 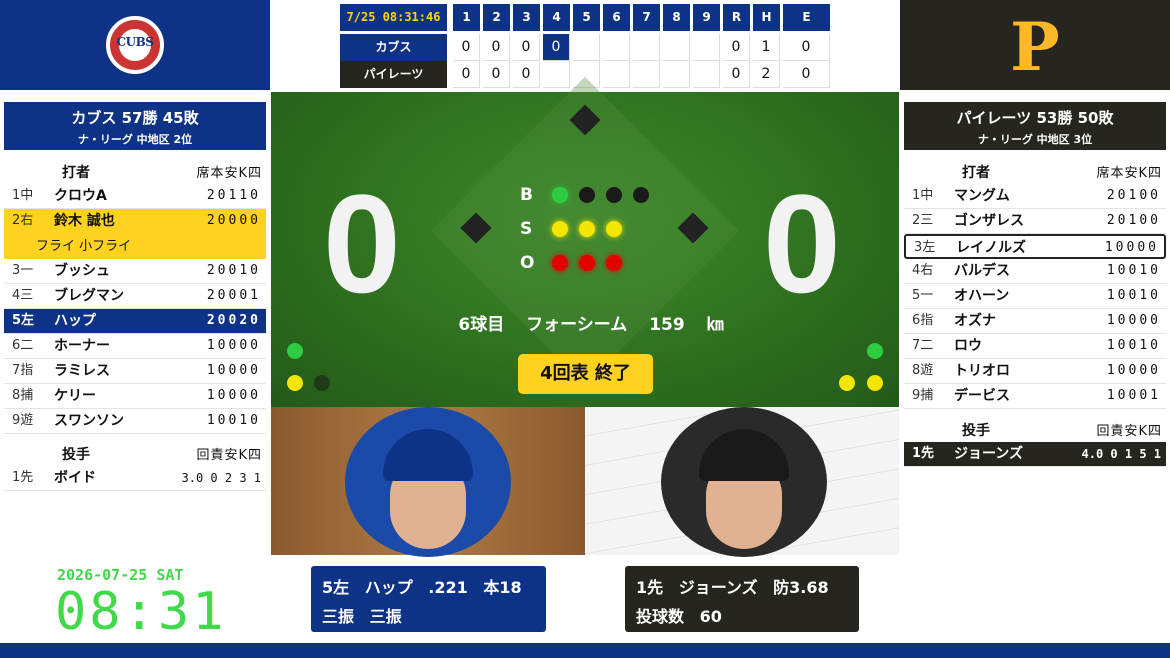 I want to click on lineup-row: 2三 ゴンザレス 20100, so click(x=1035, y=221).